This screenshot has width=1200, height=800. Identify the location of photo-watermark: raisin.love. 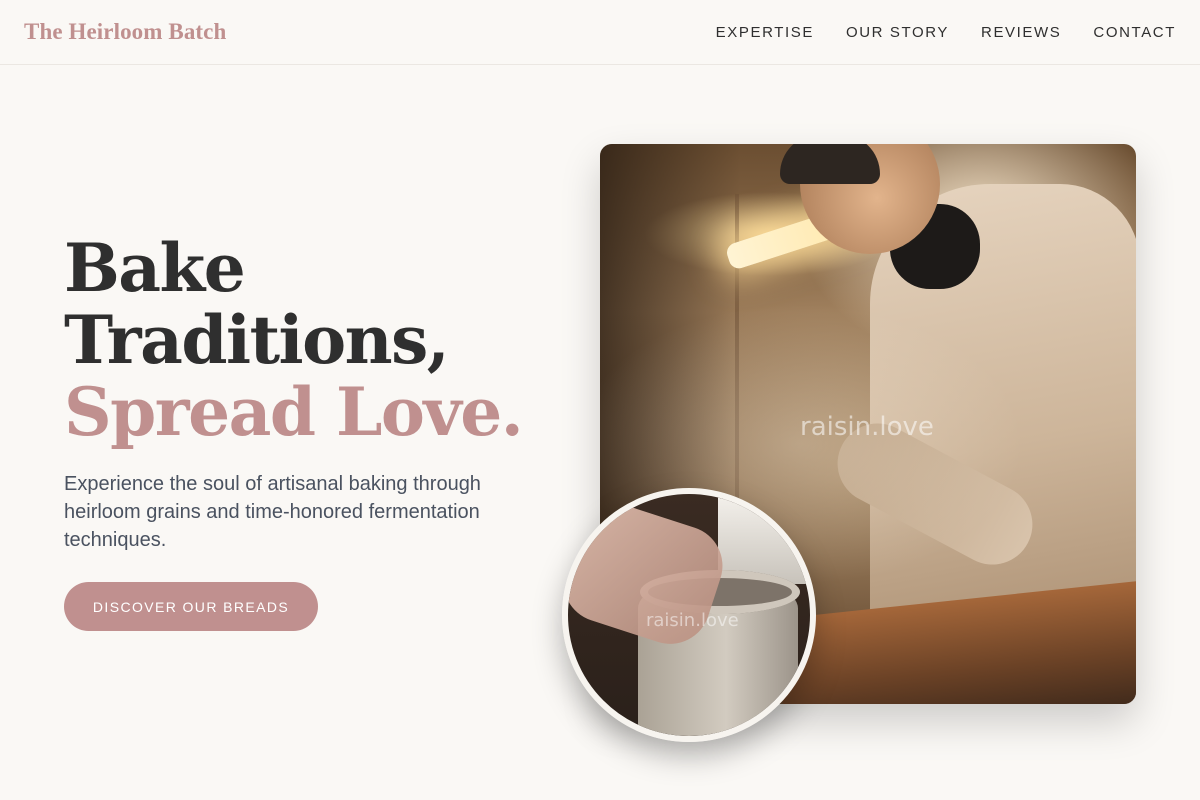
(867, 427).